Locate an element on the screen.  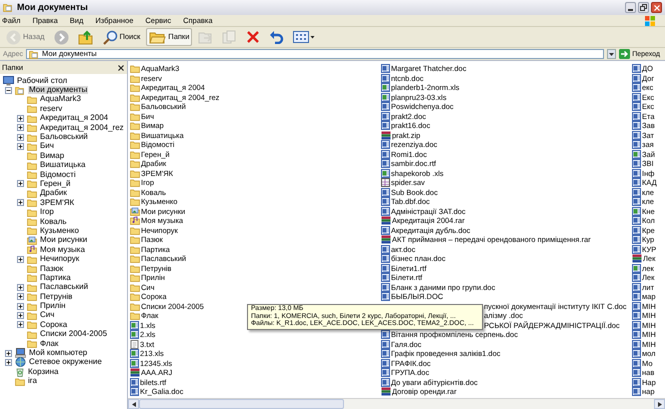
tree-item: Нечипорук is located at coordinates (59, 259).